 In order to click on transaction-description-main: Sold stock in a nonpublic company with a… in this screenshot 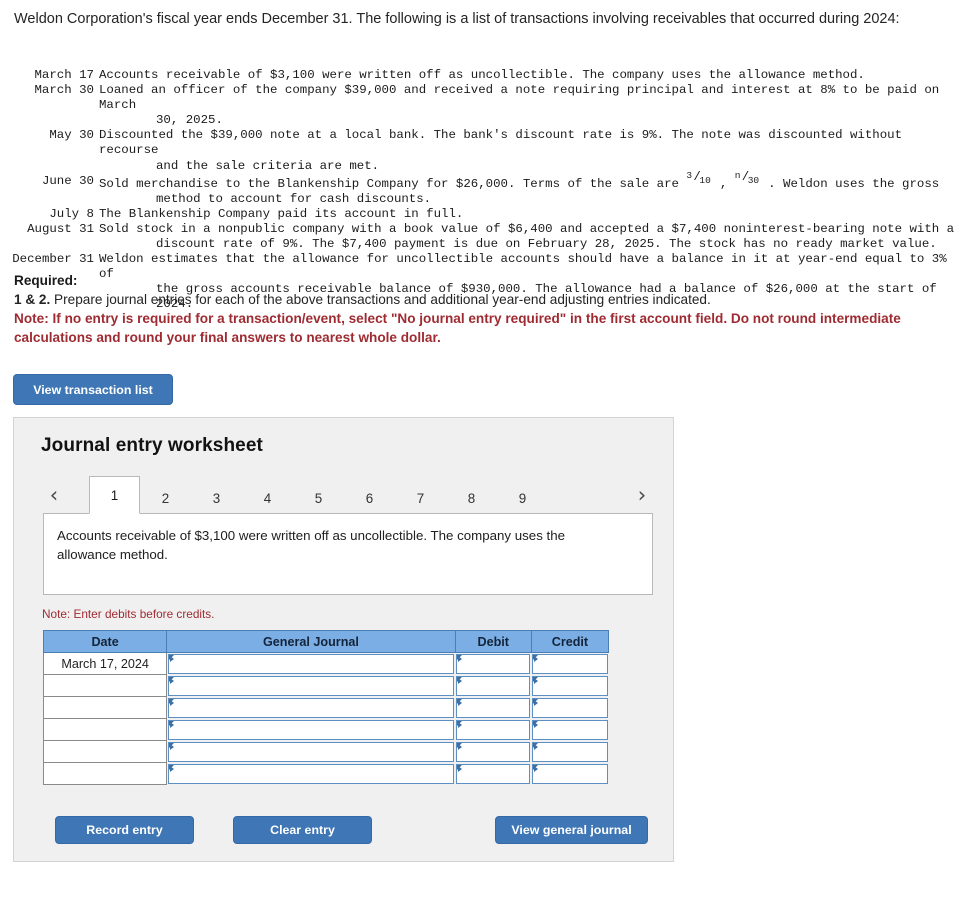, I will do `click(527, 228)`.